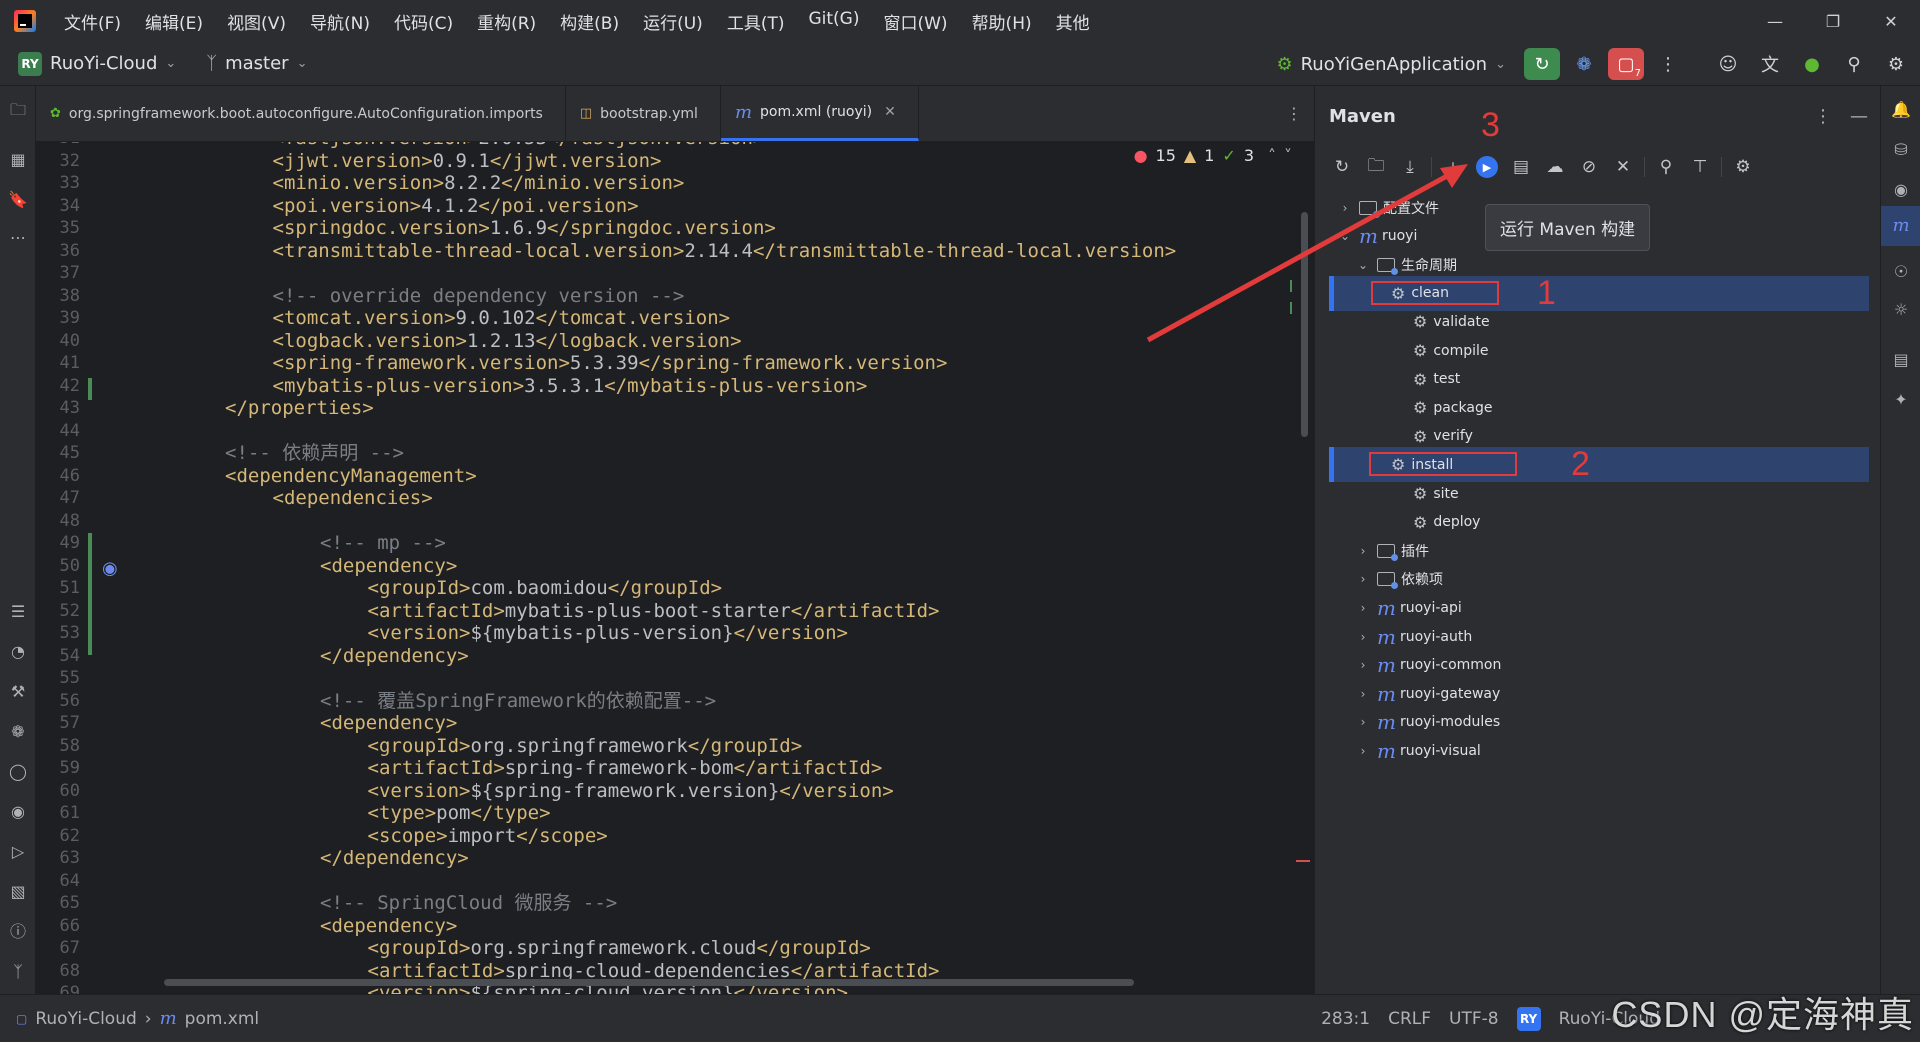 The width and height of the screenshot is (1920, 1042). I want to click on terminal-icon: ▧, so click(18, 892).